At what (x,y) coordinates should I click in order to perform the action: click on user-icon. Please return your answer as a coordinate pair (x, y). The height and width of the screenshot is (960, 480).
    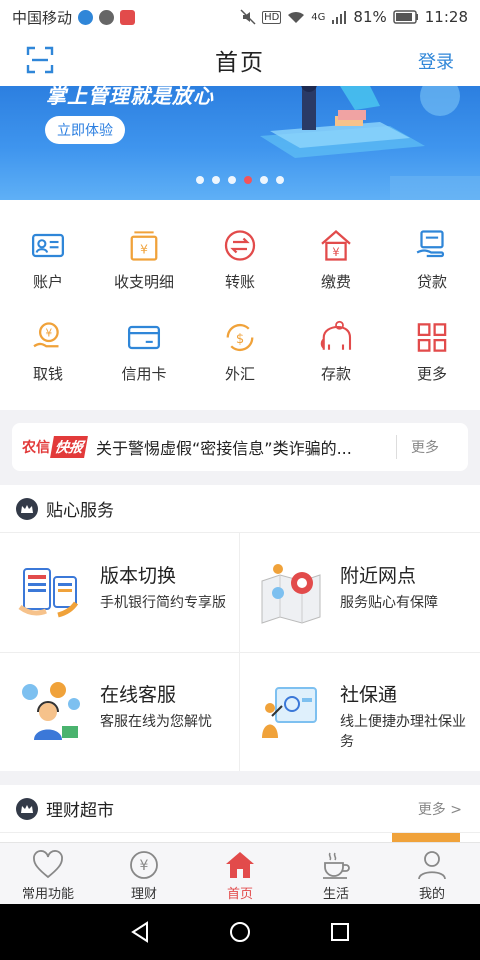
    Looking at the image, I should click on (432, 865).